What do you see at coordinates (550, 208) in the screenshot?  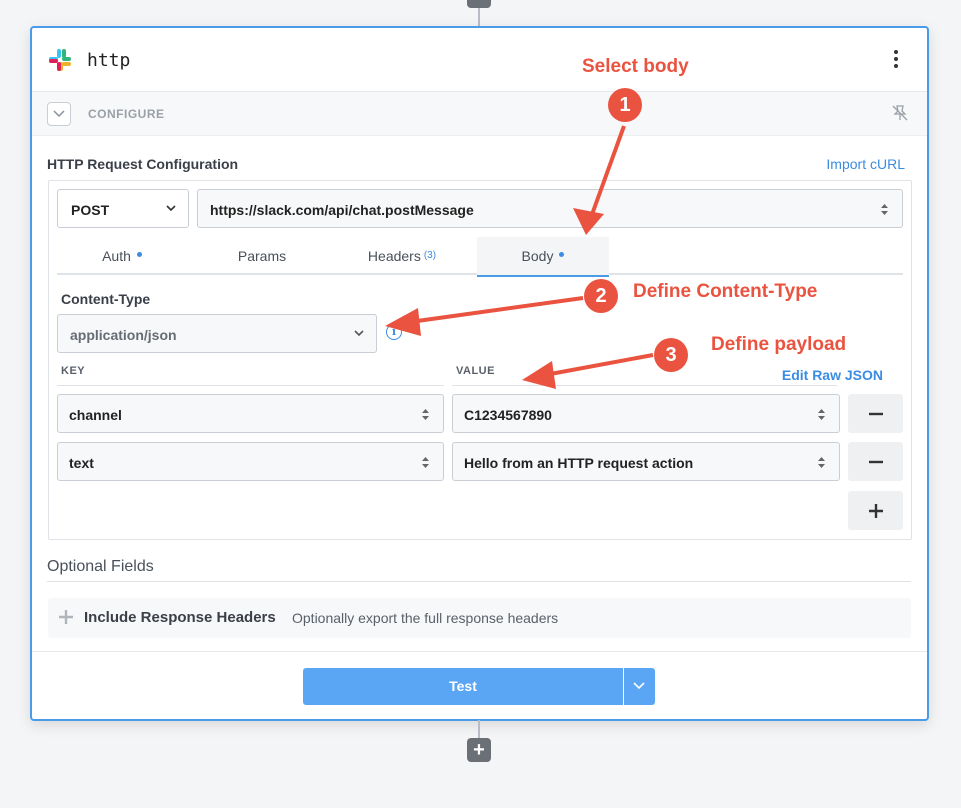 I see `url-input: https://slack.com/api/chat.postMessage` at bounding box center [550, 208].